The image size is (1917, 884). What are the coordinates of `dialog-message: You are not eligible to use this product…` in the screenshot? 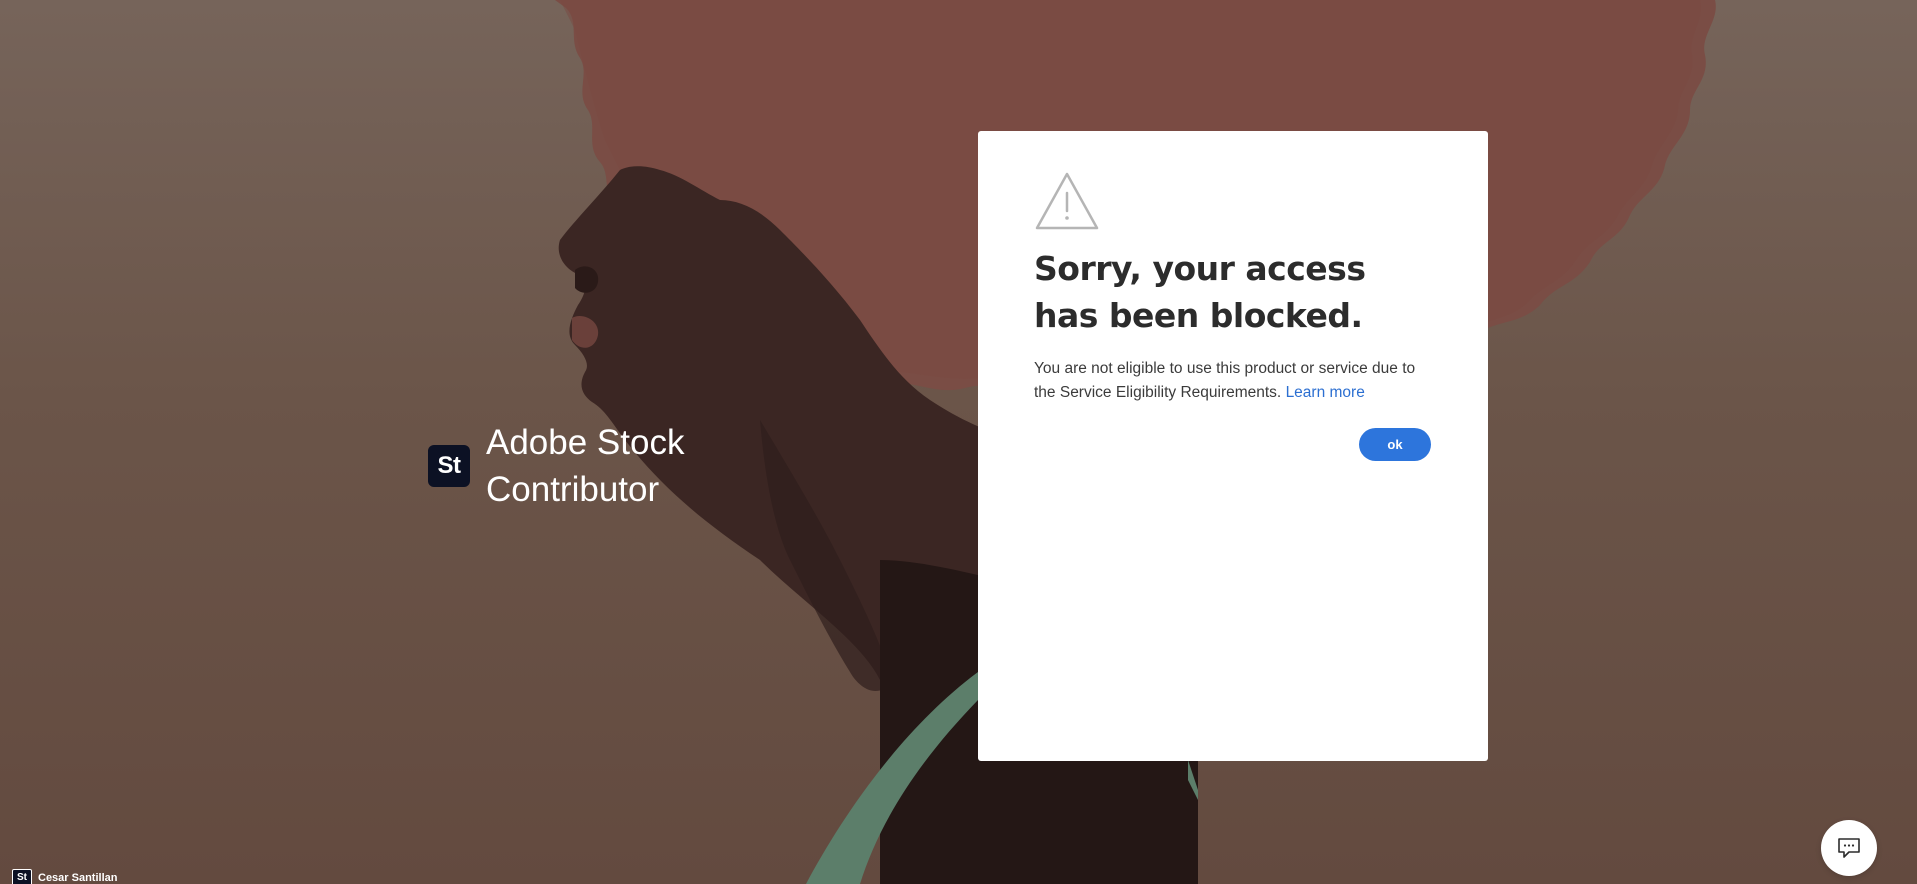 It's located at (1234, 381).